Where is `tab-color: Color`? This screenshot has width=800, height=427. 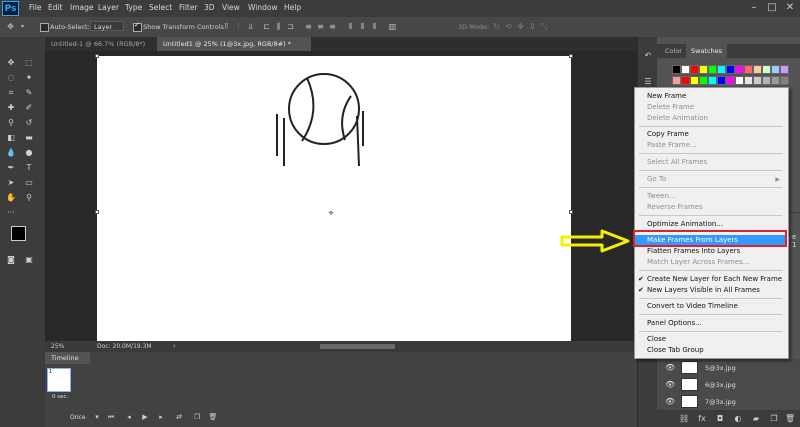 tab-color: Color is located at coordinates (673, 51).